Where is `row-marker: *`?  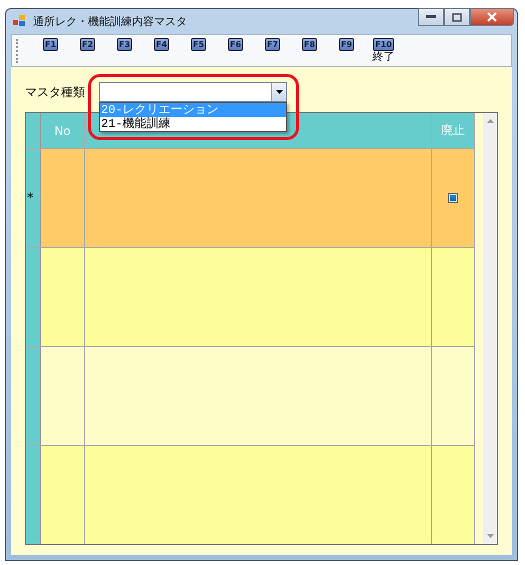
row-marker: * is located at coordinates (30, 198).